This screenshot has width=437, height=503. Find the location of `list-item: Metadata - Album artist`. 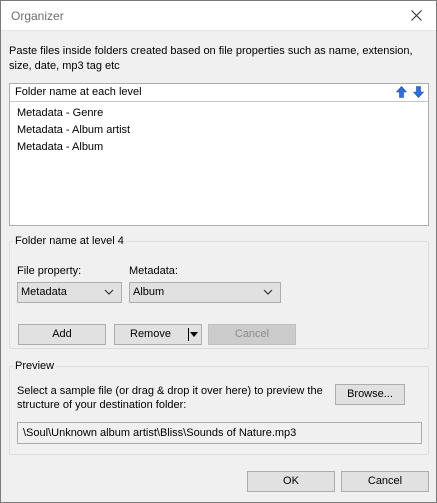

list-item: Metadata - Album artist is located at coordinates (219, 130).